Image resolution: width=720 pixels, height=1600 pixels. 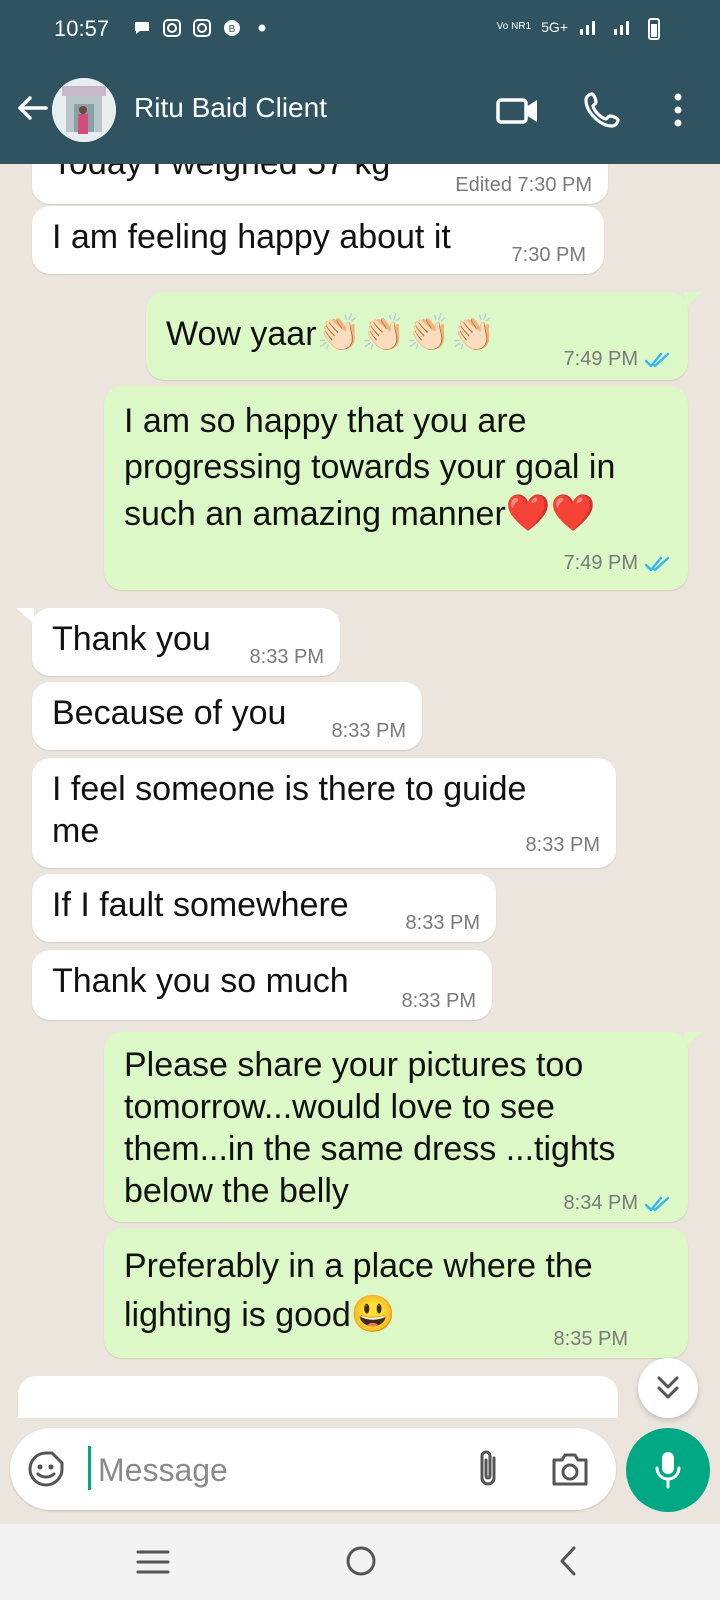 What do you see at coordinates (32, 108) in the screenshot?
I see `back-arrow-icon` at bounding box center [32, 108].